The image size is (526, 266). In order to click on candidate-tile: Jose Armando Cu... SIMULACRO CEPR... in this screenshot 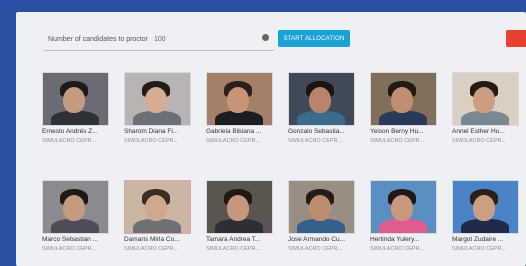, I will do `click(324, 220)`.